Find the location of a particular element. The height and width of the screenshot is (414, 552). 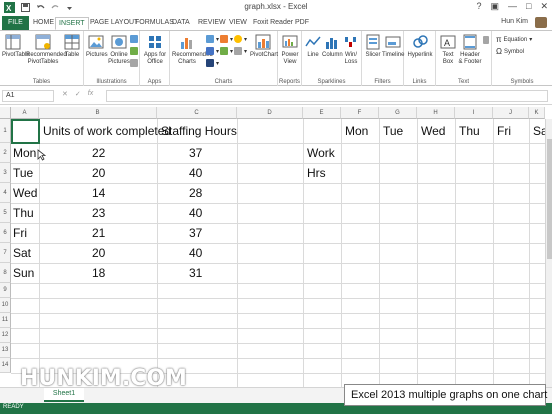

maximize-button: □ is located at coordinates (528, 6).